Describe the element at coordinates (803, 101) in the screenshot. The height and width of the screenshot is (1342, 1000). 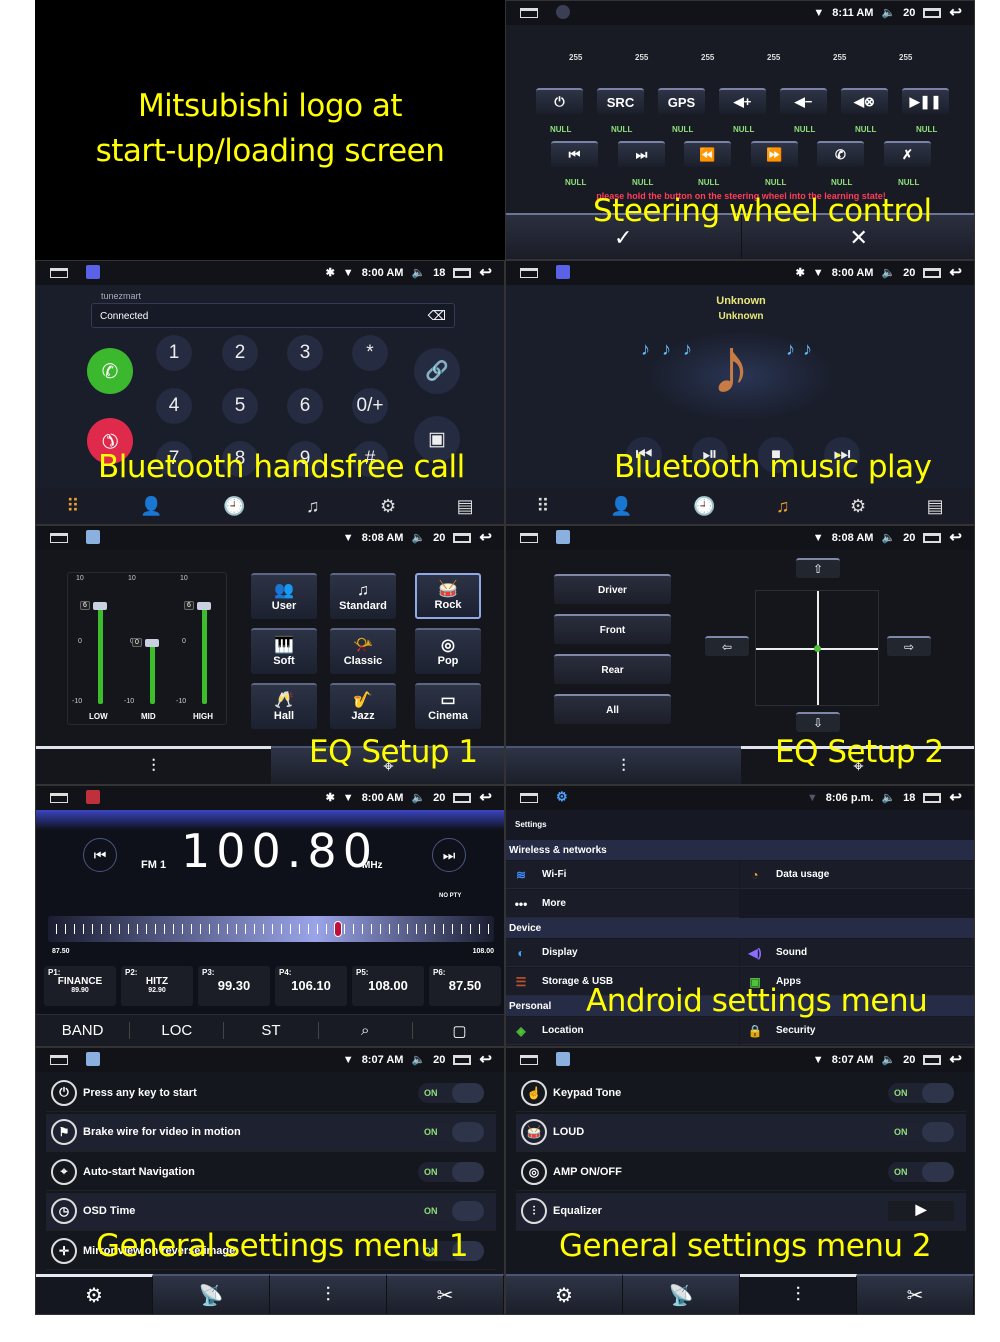
I see `volume-down-button: ◀−` at that location.